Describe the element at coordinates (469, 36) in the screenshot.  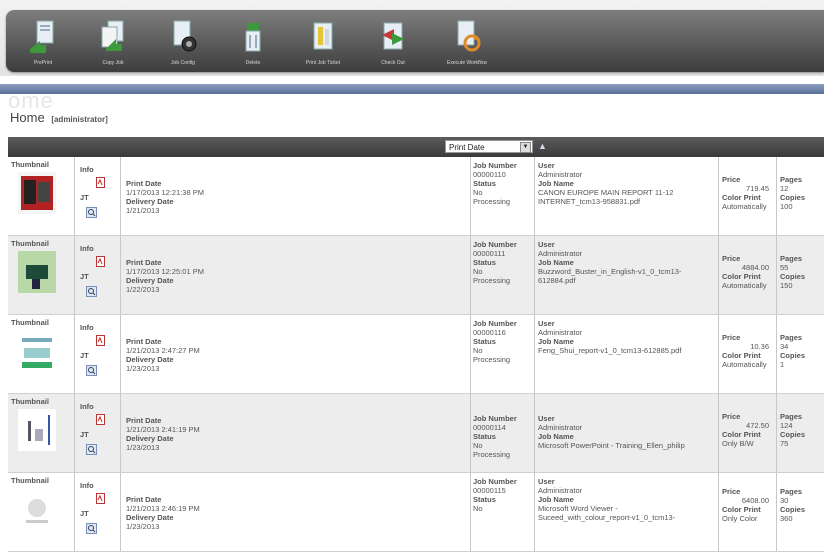
I see `execute-workflow-icon` at that location.